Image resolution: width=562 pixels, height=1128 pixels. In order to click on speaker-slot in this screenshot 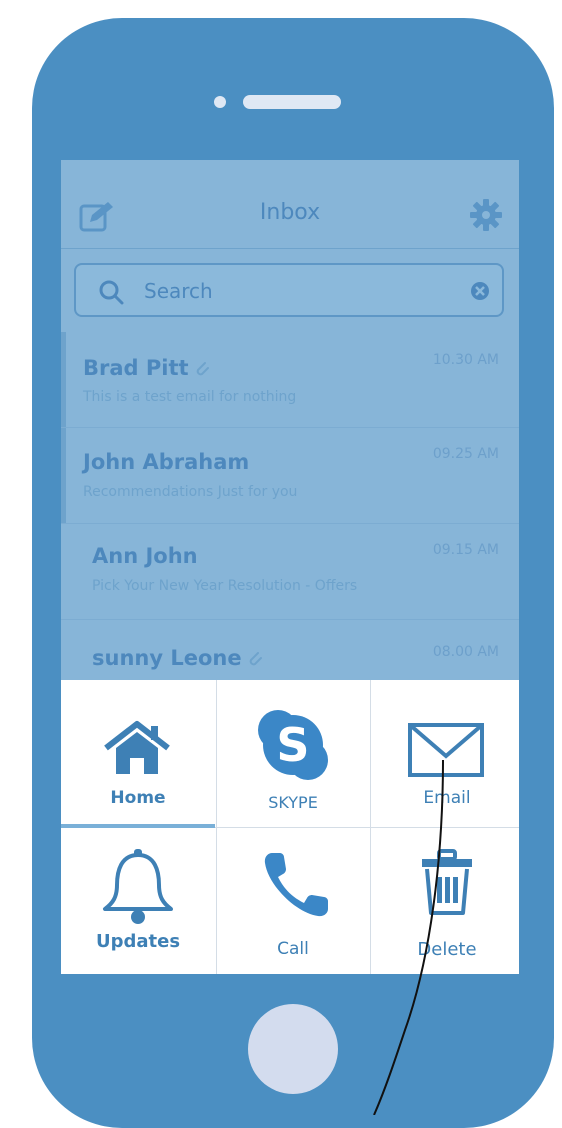, I will do `click(292, 102)`.